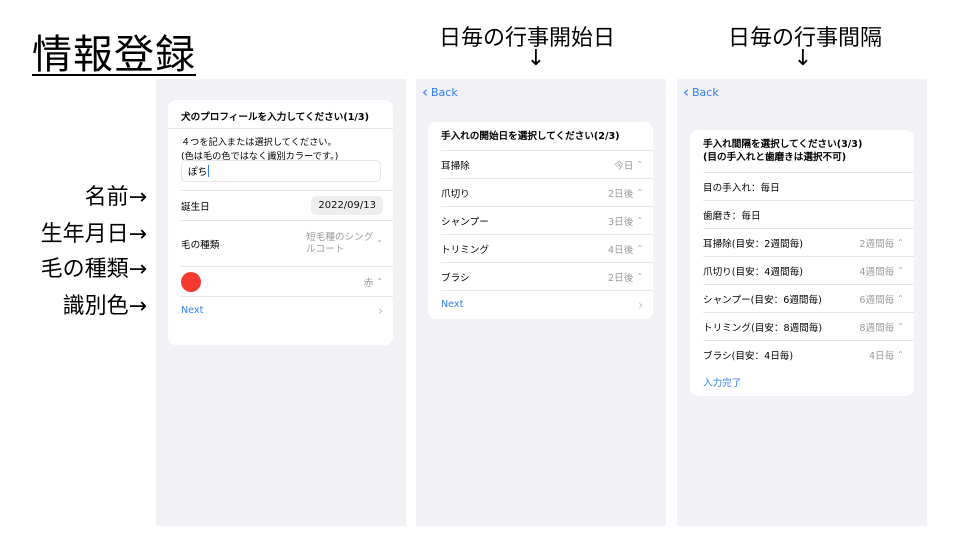 This screenshot has width=960, height=540. I want to click on item-value: 4日後, so click(621, 250).